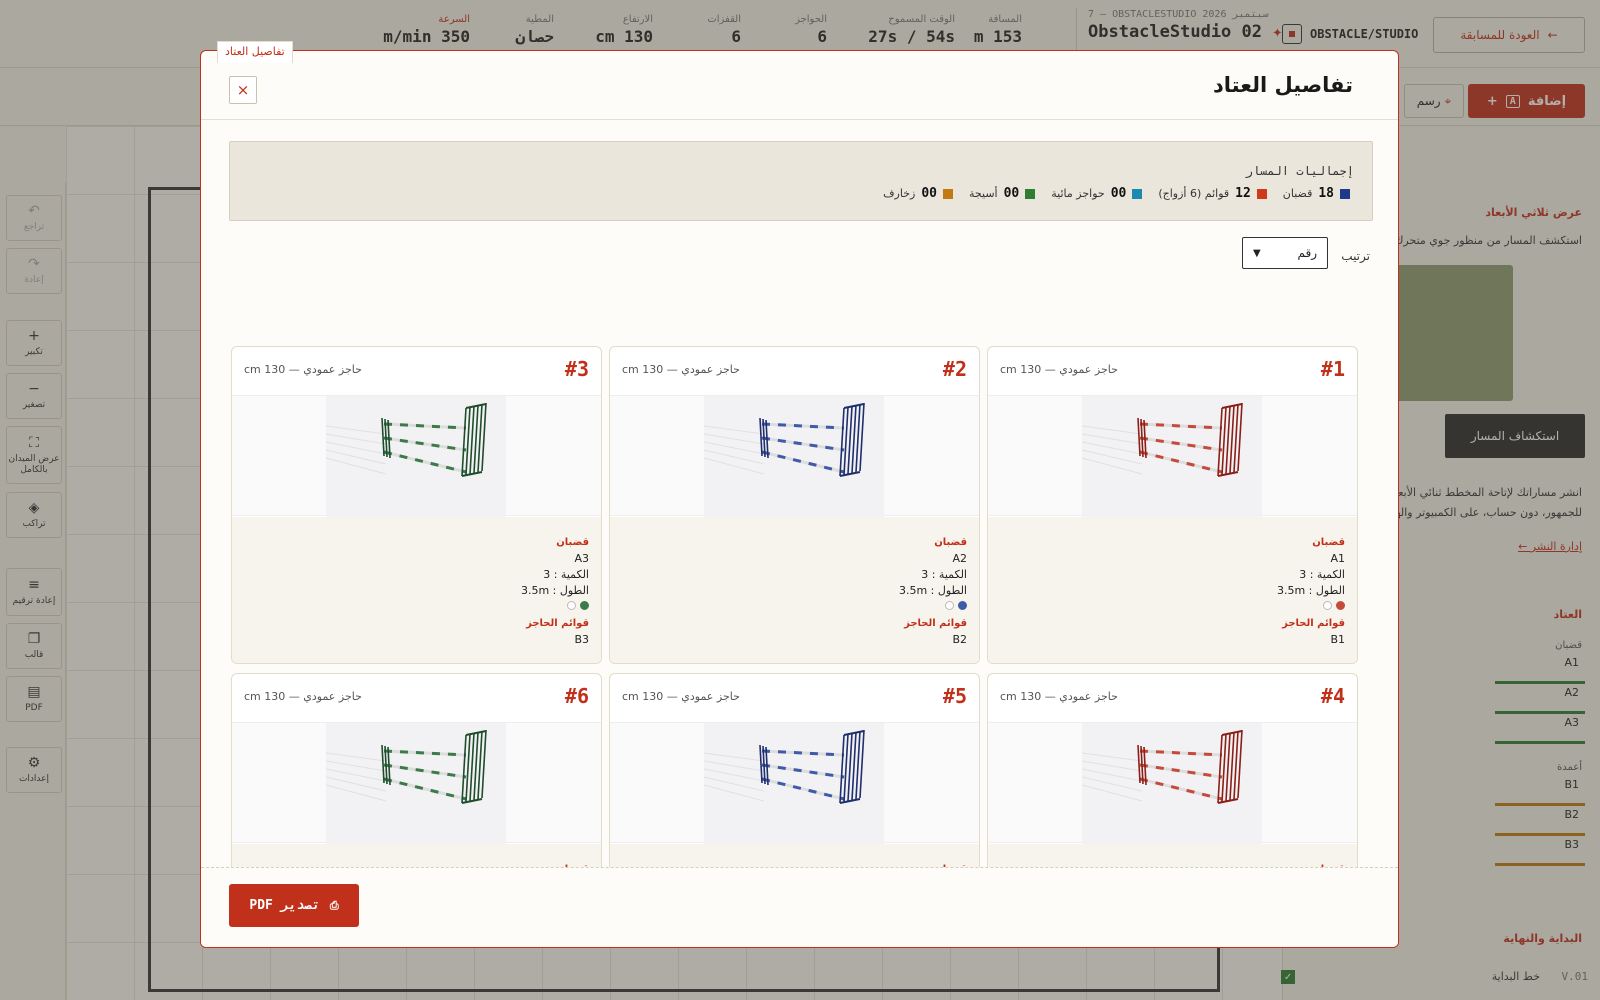 This screenshot has width=1600, height=1000. Describe the element at coordinates (1307, 253) in the screenshot. I see `sort-value: رقم` at that location.